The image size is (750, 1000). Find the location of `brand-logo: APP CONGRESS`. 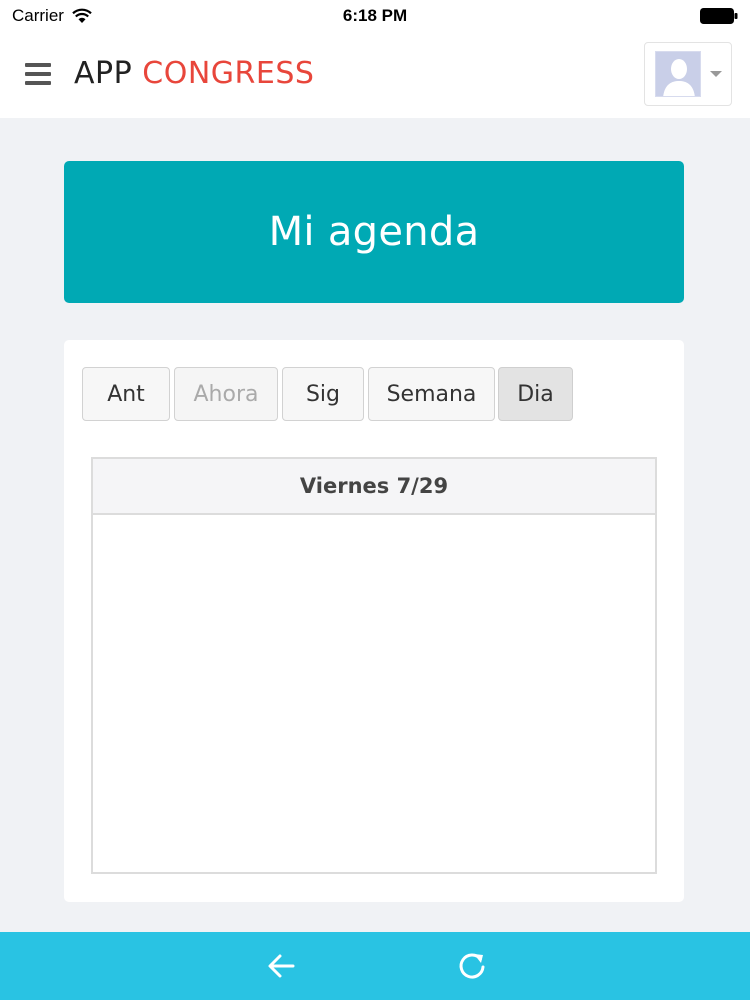

brand-logo: APP CONGRESS is located at coordinates (194, 73).